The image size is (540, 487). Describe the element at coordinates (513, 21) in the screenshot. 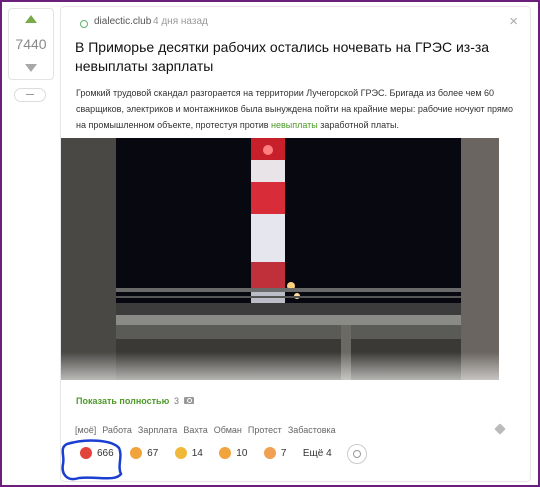

I see `close-icon: ×` at that location.